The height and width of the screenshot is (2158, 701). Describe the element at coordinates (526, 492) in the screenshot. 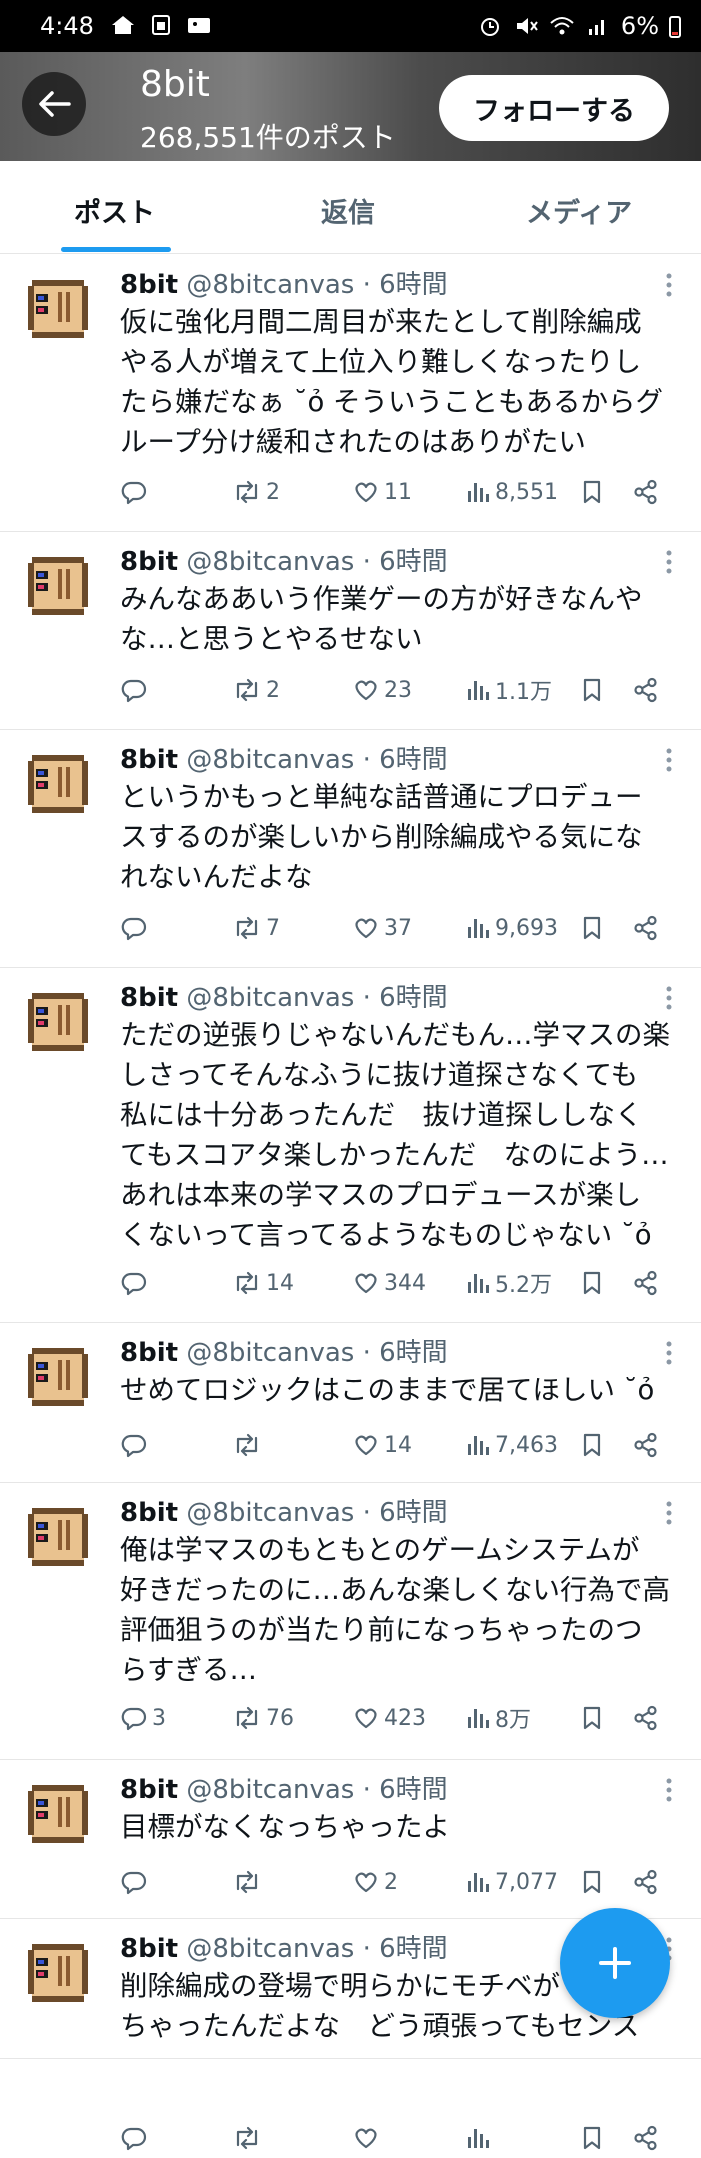

I see `views-count: 8,551` at that location.